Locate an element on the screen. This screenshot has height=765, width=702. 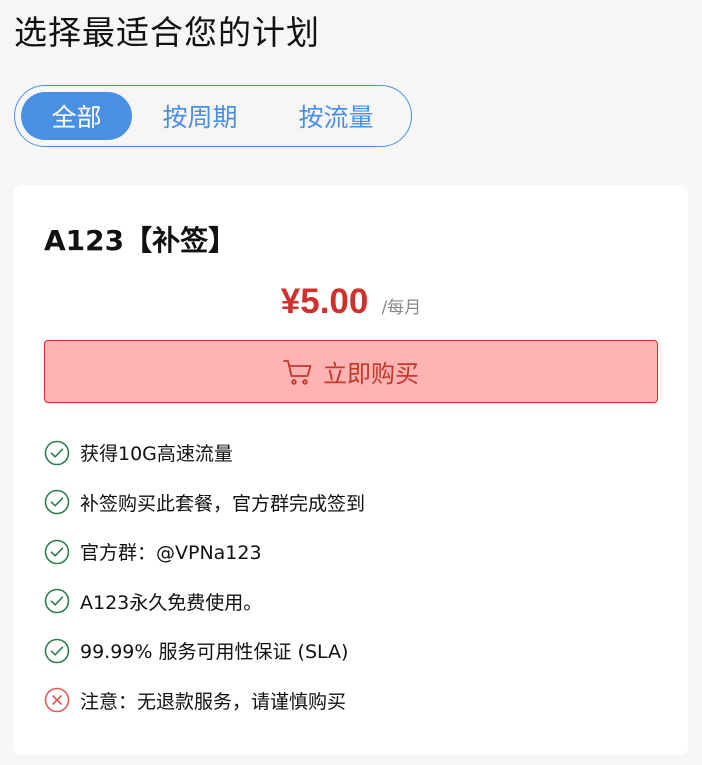
feature-item: 99.99% 服务可用性保证 (SLA) is located at coordinates (204, 651).